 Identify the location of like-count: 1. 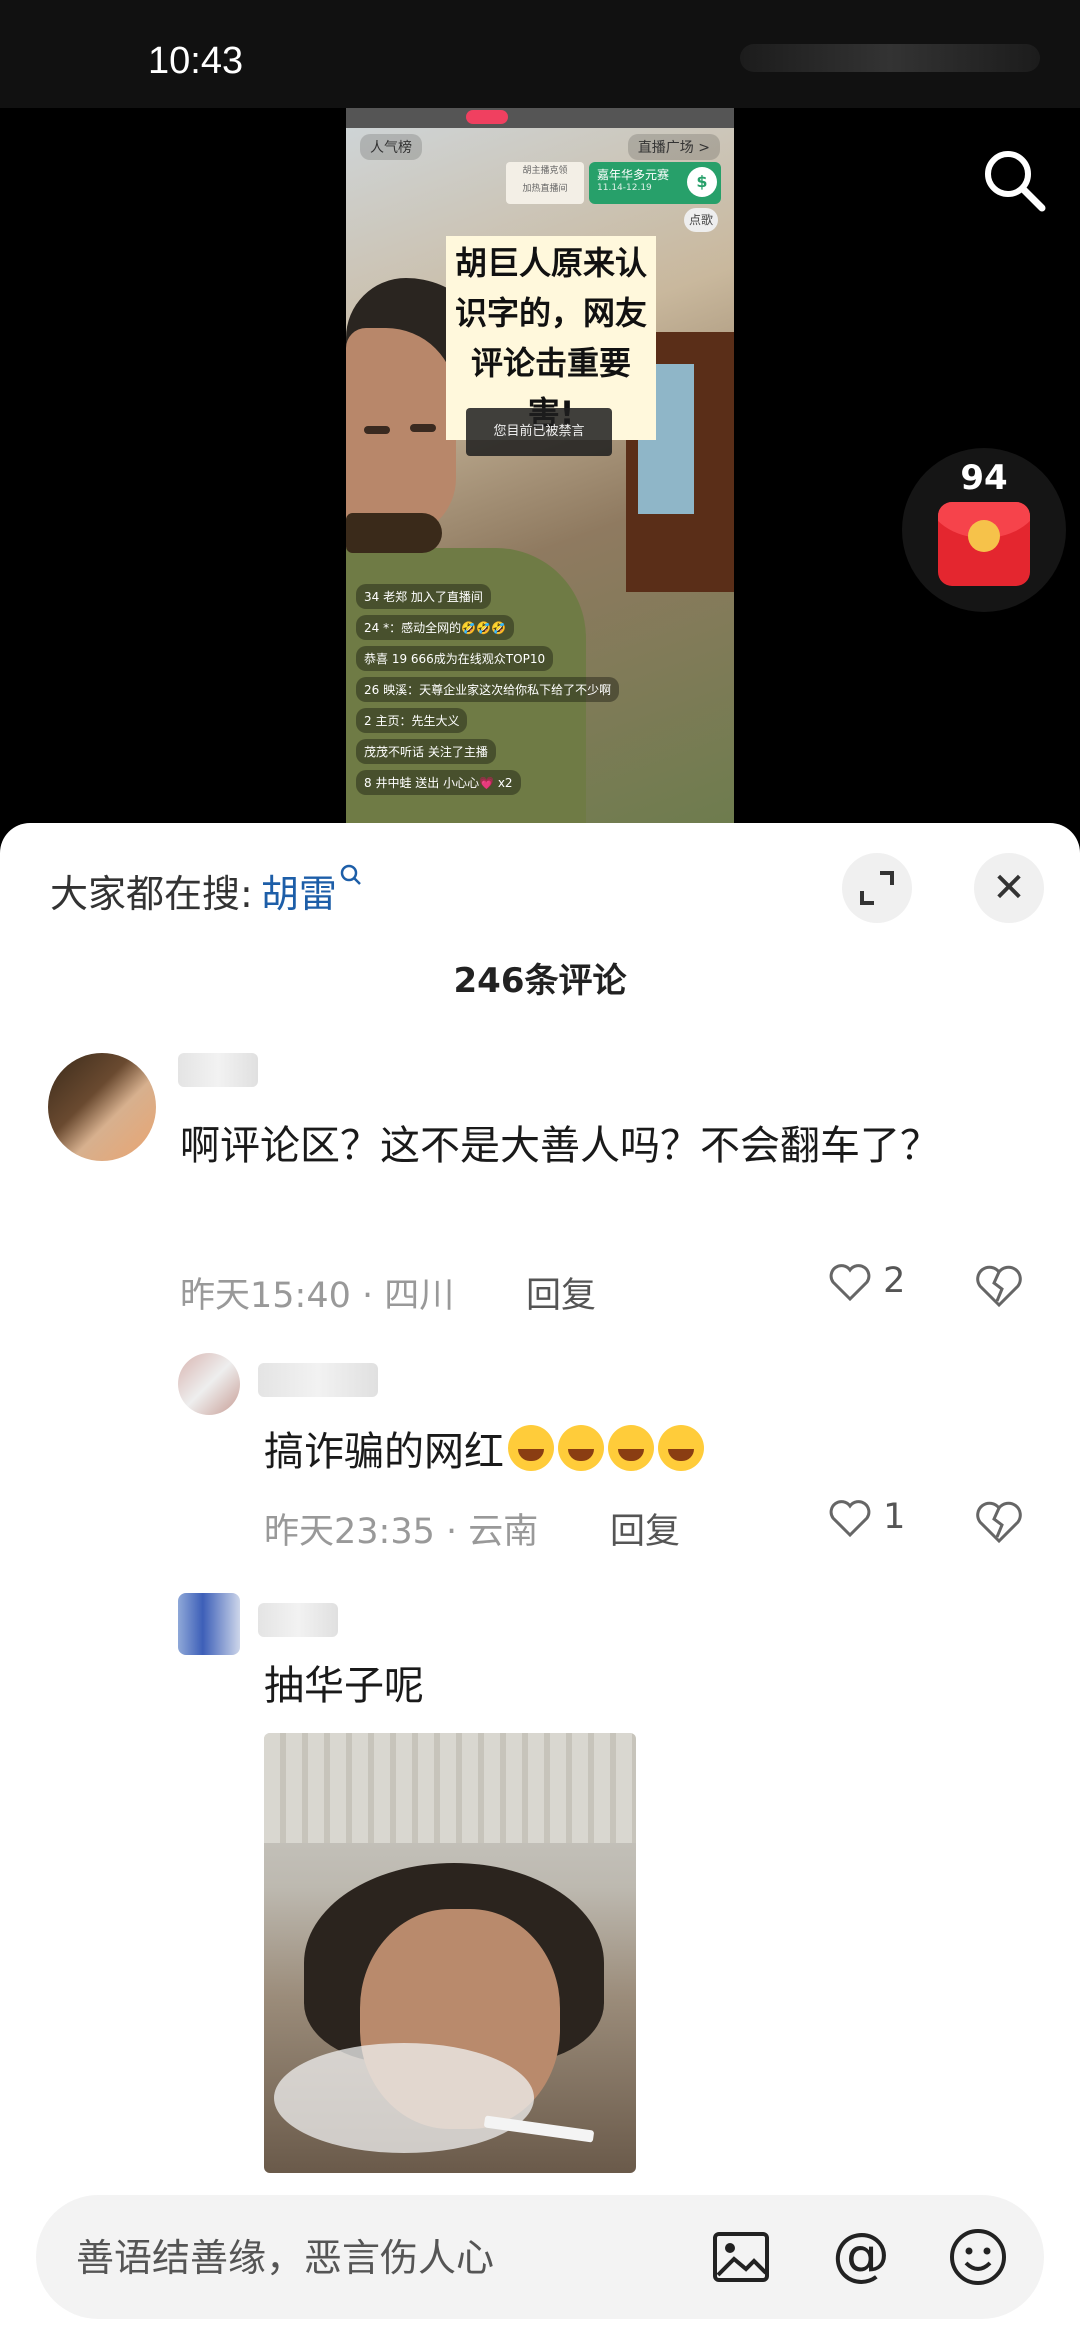
(894, 1517).